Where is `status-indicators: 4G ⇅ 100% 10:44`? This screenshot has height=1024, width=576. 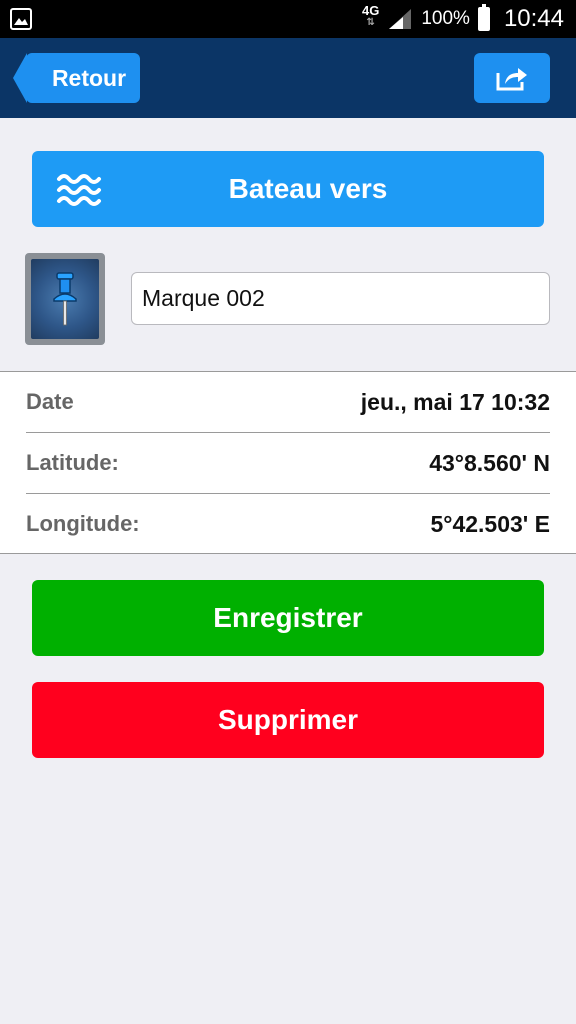
status-indicators: 4G ⇅ 100% 10:44 is located at coordinates (463, 19).